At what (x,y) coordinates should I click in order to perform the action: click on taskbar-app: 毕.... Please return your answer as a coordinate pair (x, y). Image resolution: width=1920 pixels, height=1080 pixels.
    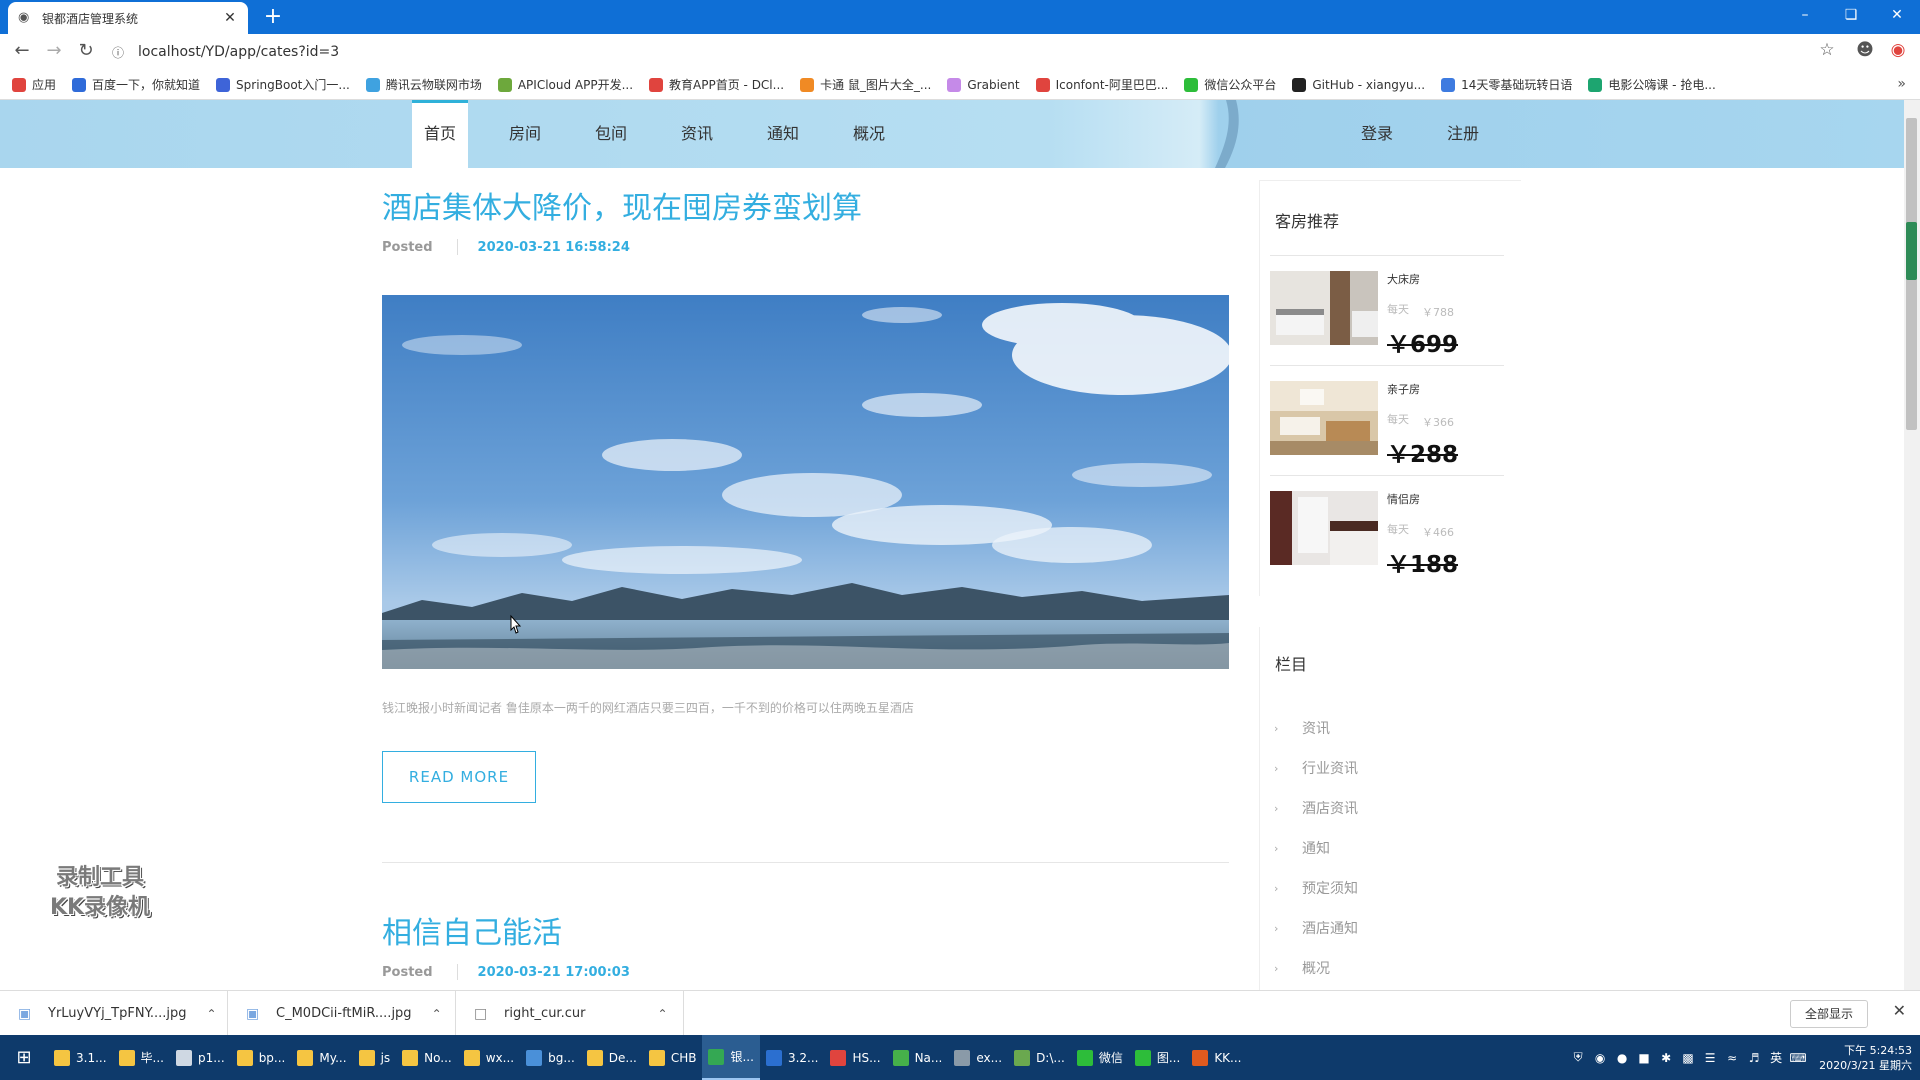
    Looking at the image, I should click on (141, 1057).